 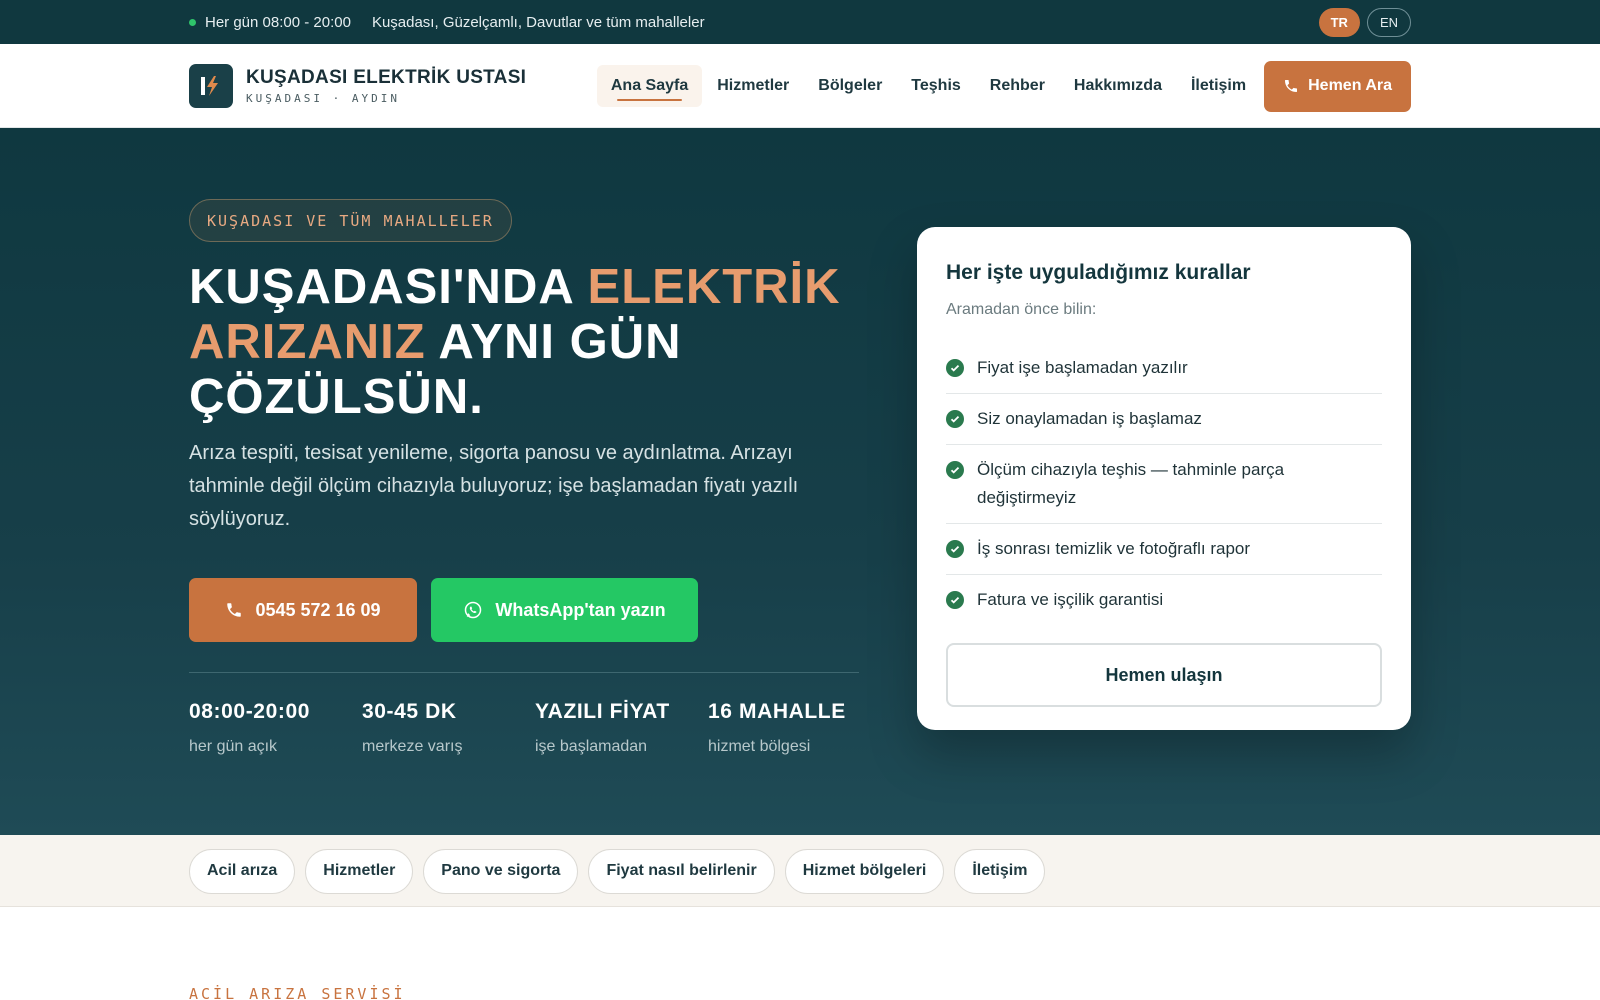 I want to click on rule-item: İş sonrası temizlik ve fotoğraflı rapor, so click(x=1164, y=549).